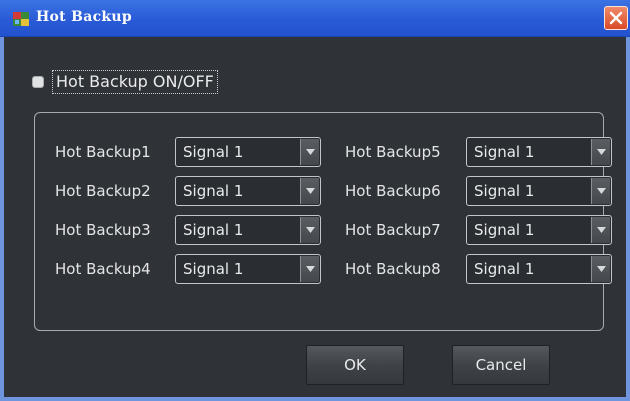 The image size is (630, 401). What do you see at coordinates (248, 191) in the screenshot?
I see `hot-backup2-select: Signal 1` at bounding box center [248, 191].